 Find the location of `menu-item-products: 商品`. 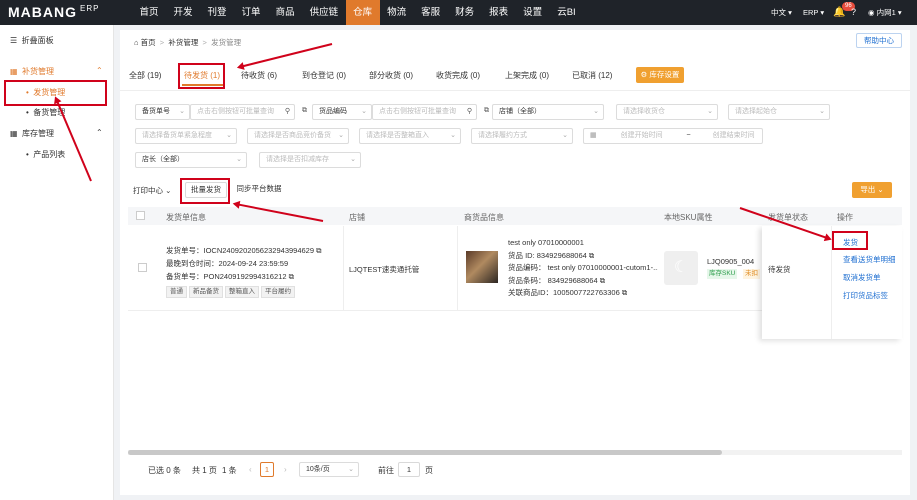

menu-item-products: 商品 is located at coordinates (285, 12).